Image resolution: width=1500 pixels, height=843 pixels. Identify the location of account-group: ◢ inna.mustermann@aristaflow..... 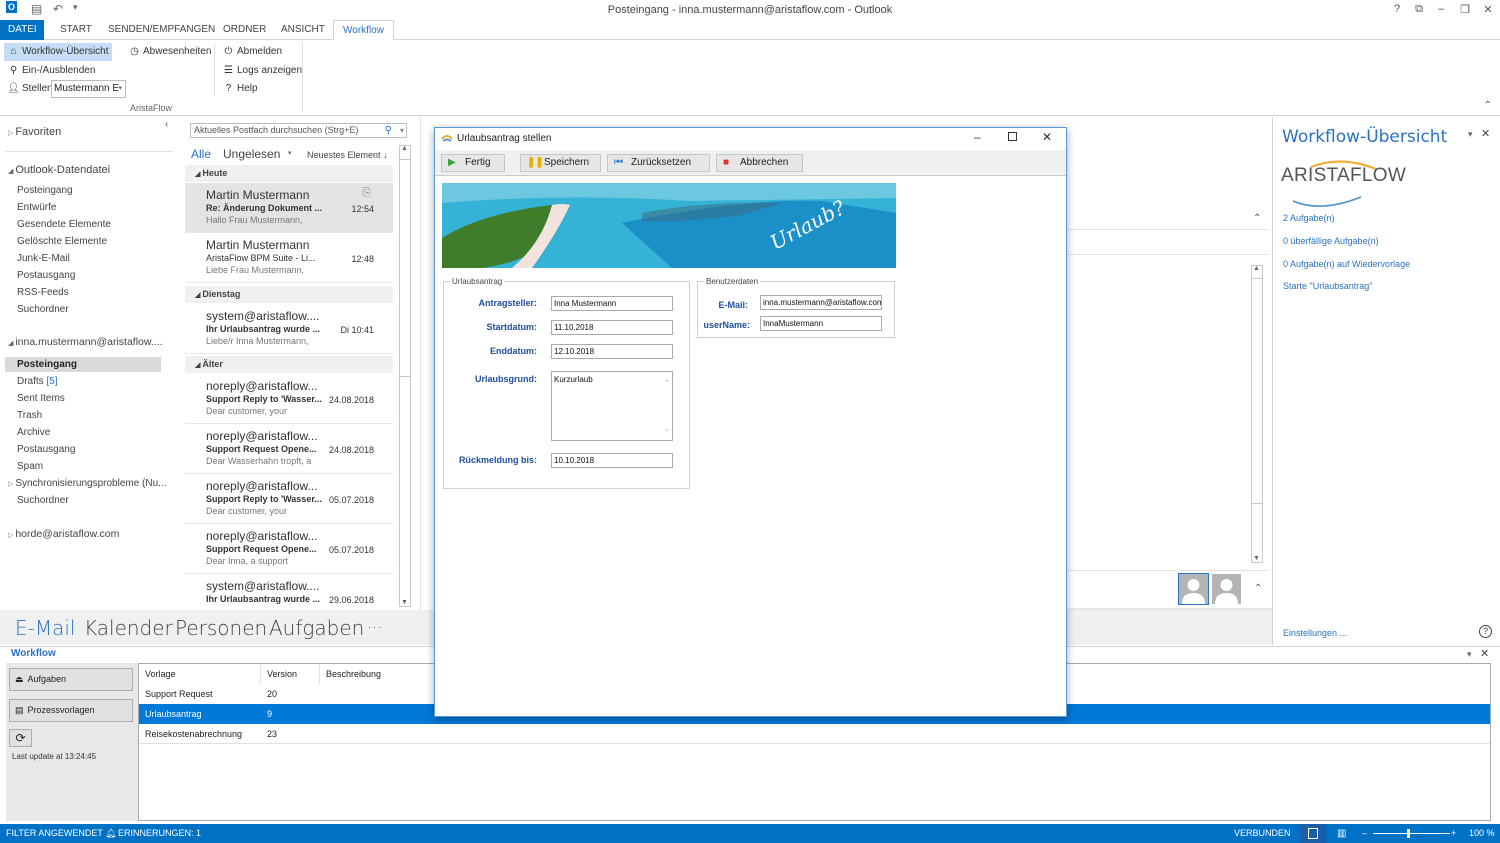
(85, 342).